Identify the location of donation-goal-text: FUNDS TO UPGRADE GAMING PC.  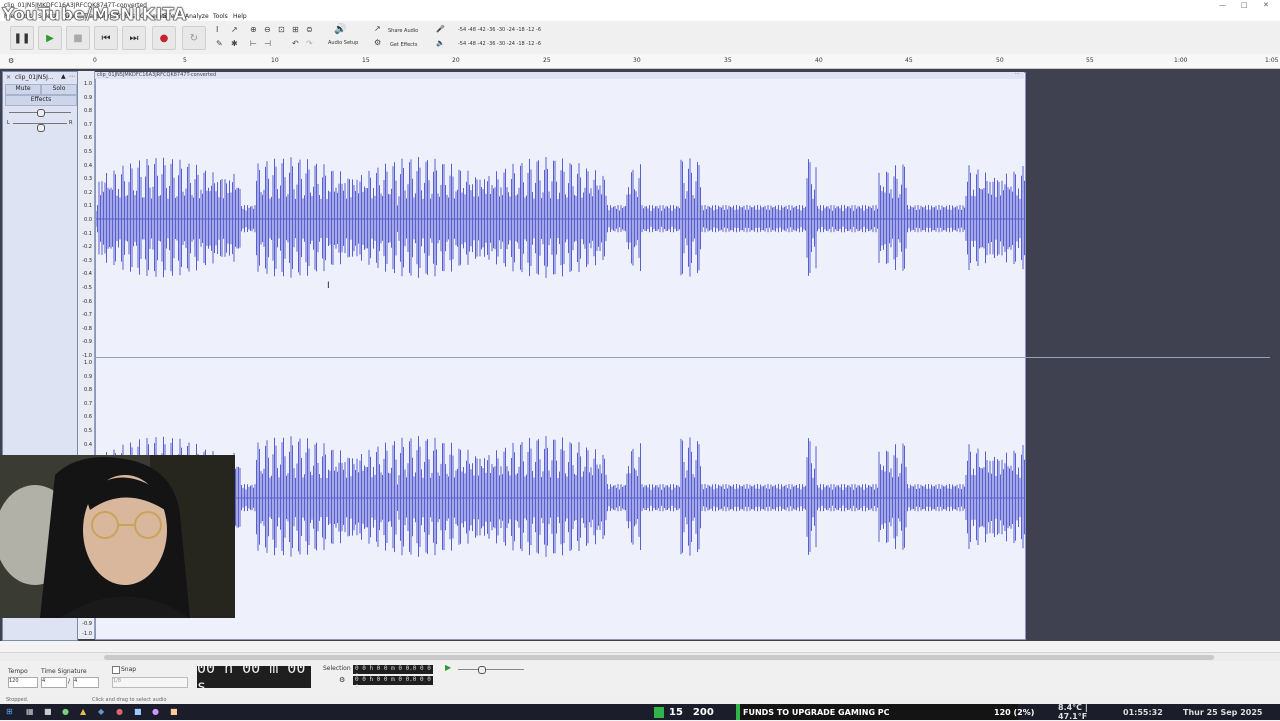
(816, 712).